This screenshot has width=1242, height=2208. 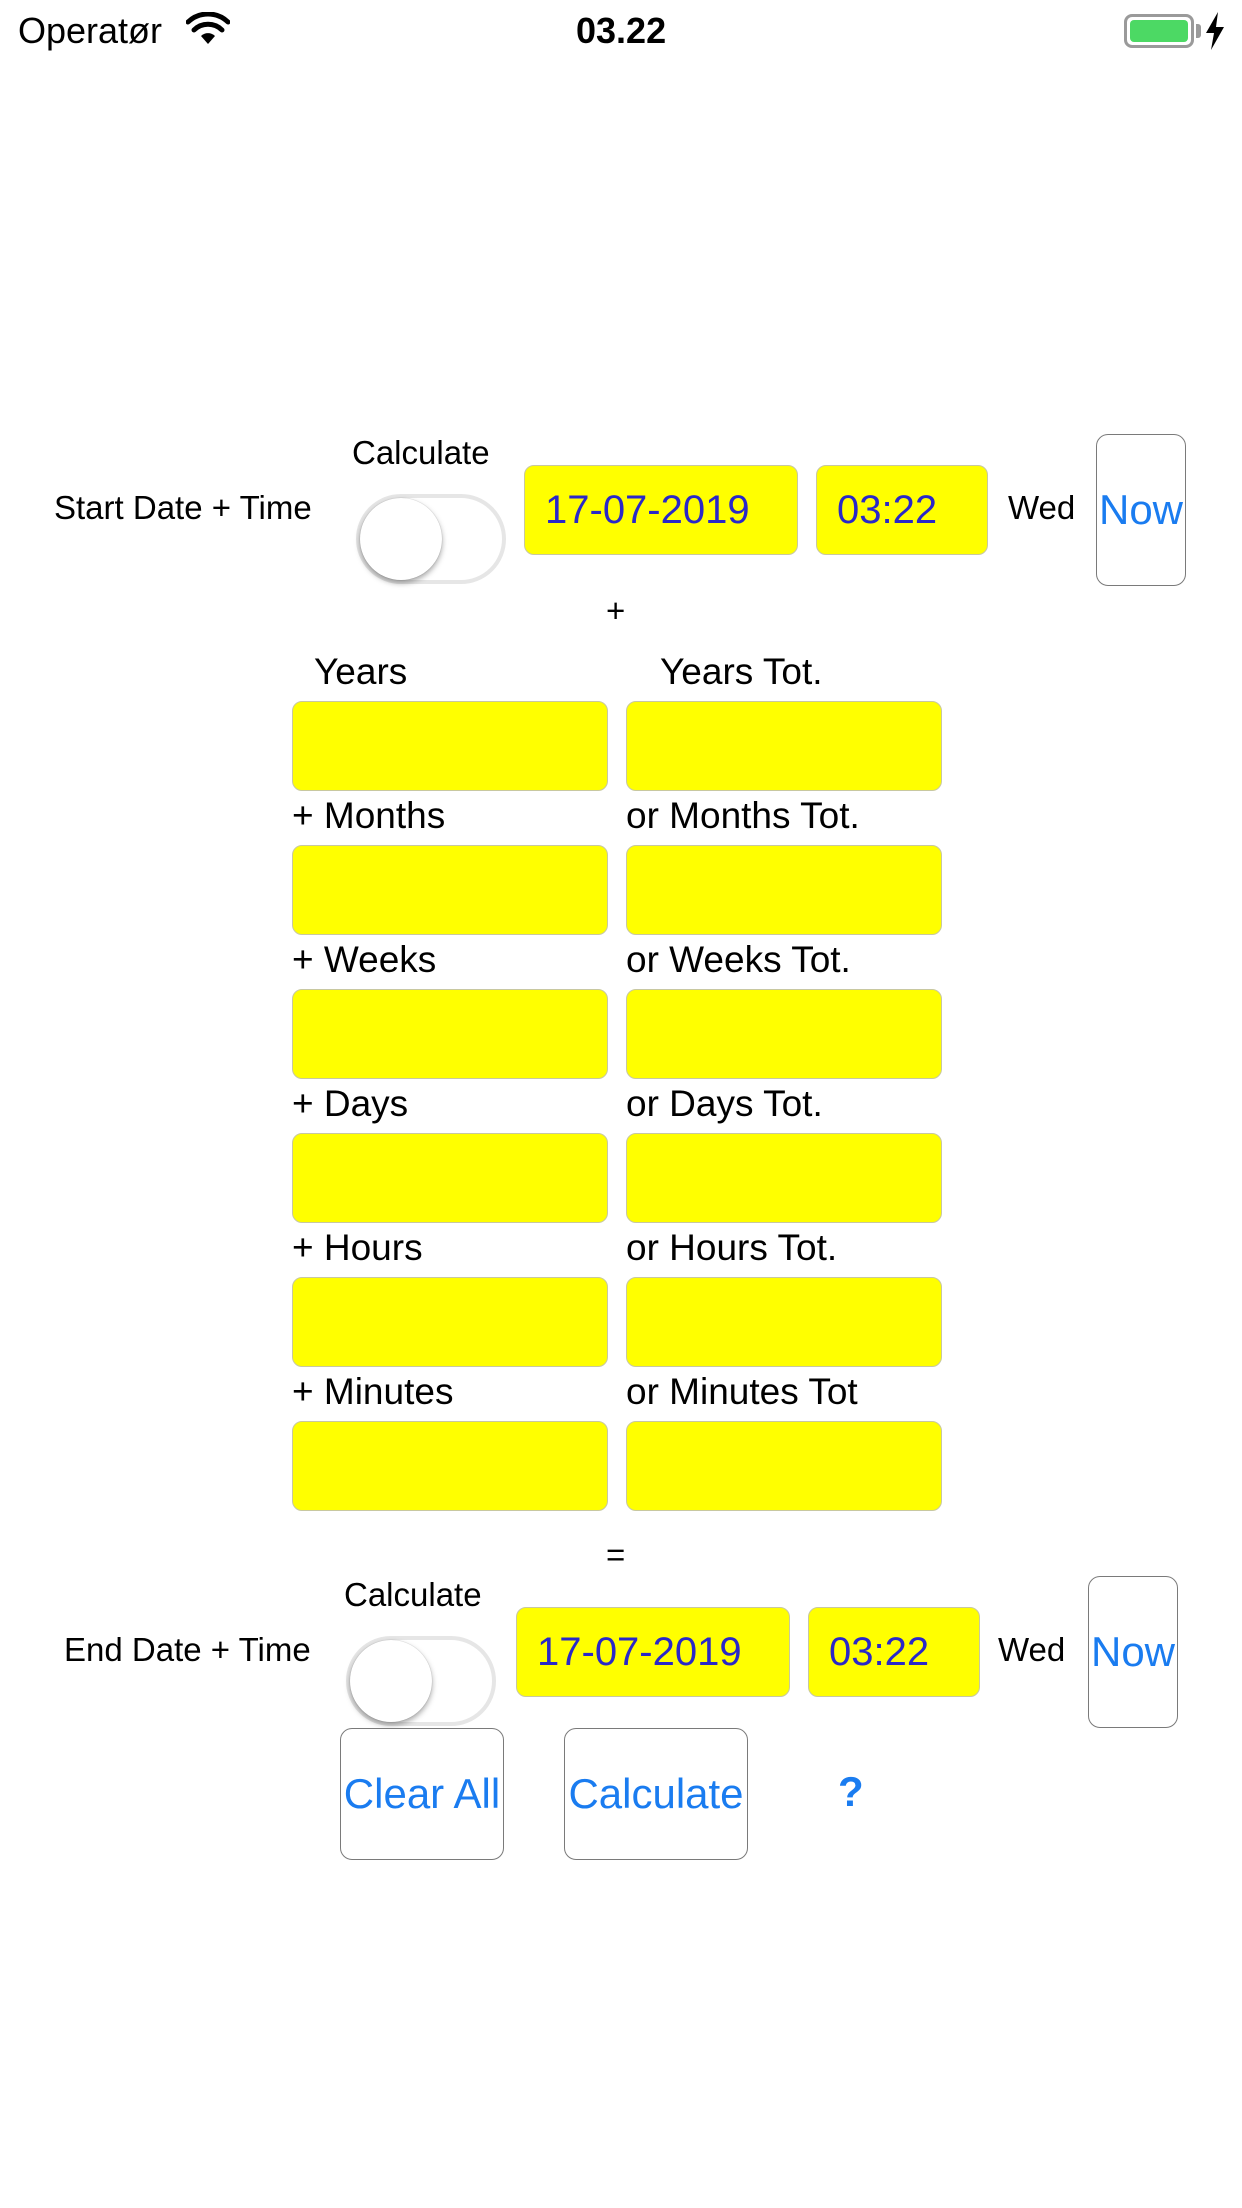 I want to click on hours-total-label: or Hours Tot., so click(x=732, y=1247).